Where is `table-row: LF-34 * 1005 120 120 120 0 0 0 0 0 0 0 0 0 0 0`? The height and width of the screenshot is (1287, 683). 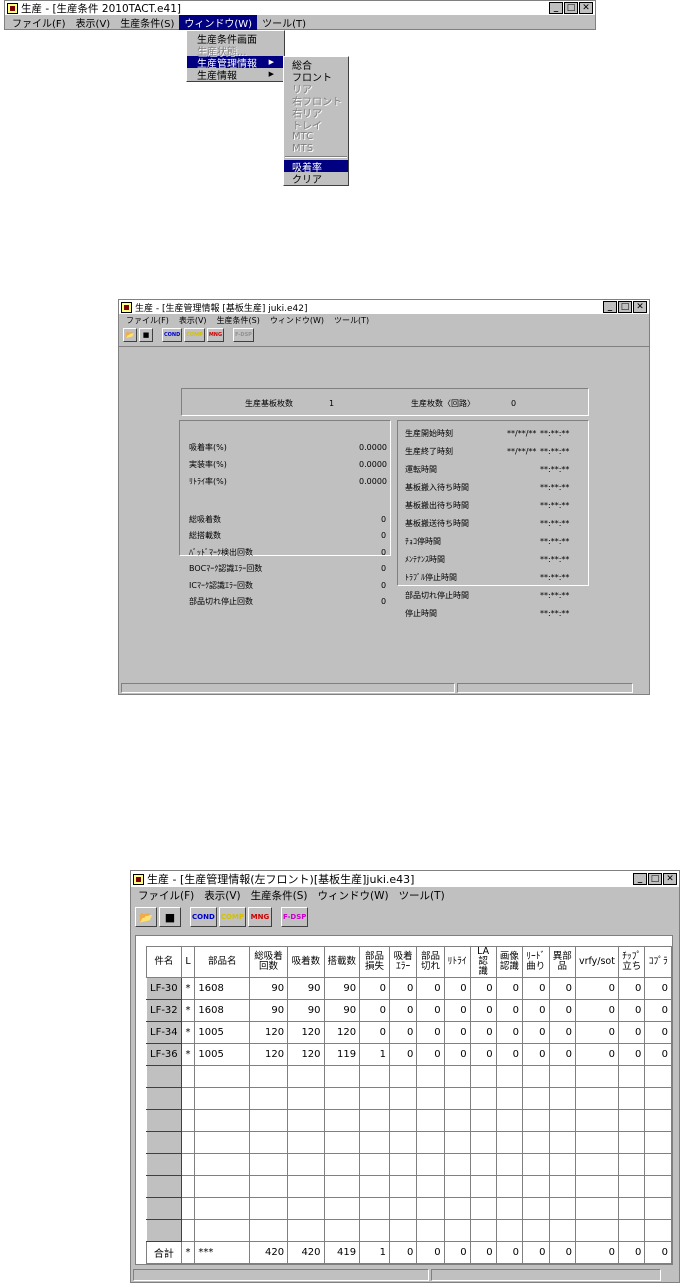 table-row: LF-34 * 1005 120 120 120 0 0 0 0 0 0 0 0 0 0 0 is located at coordinates (409, 1032).